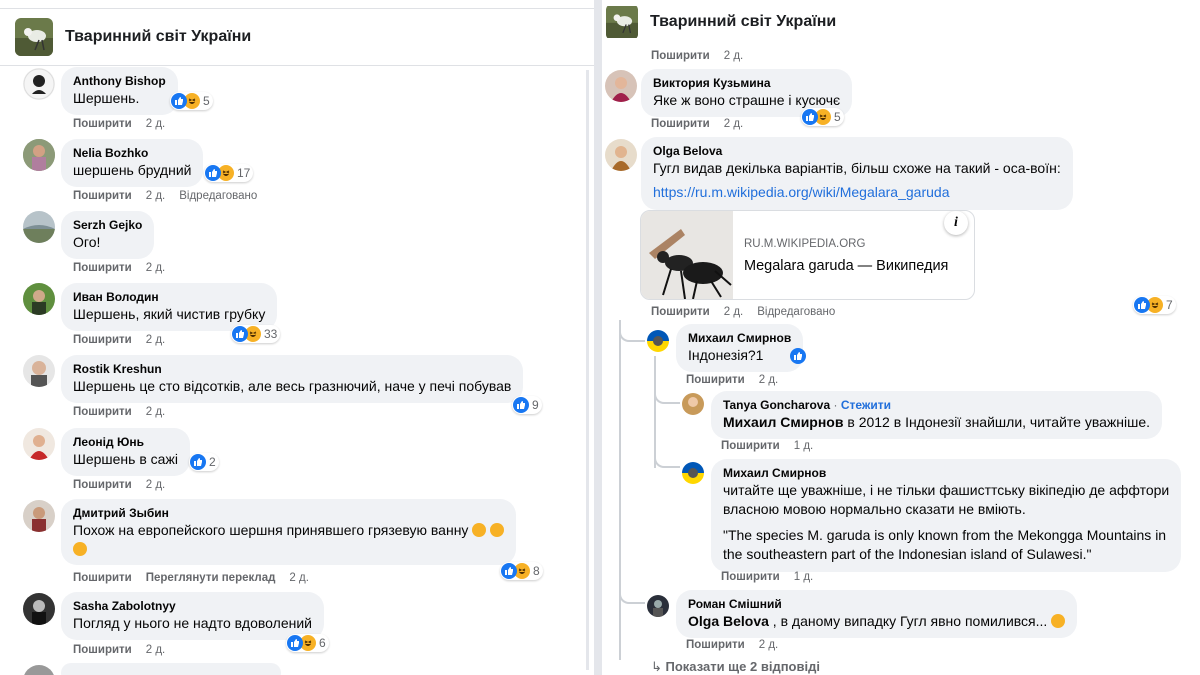 The image size is (1200, 675). Describe the element at coordinates (876, 604) in the screenshot. I see `comment-author: Роман Смішний` at that location.